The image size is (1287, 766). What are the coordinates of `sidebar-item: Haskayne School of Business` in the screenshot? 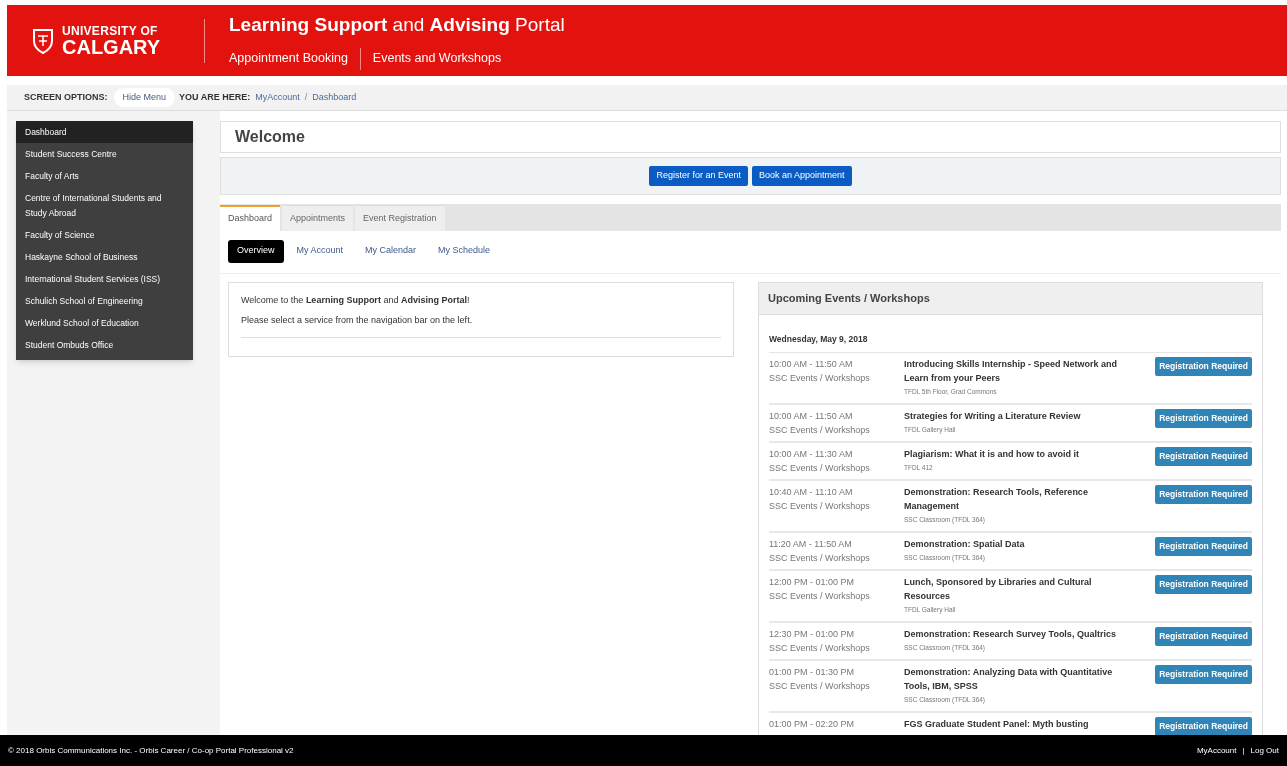 It's located at (104, 257).